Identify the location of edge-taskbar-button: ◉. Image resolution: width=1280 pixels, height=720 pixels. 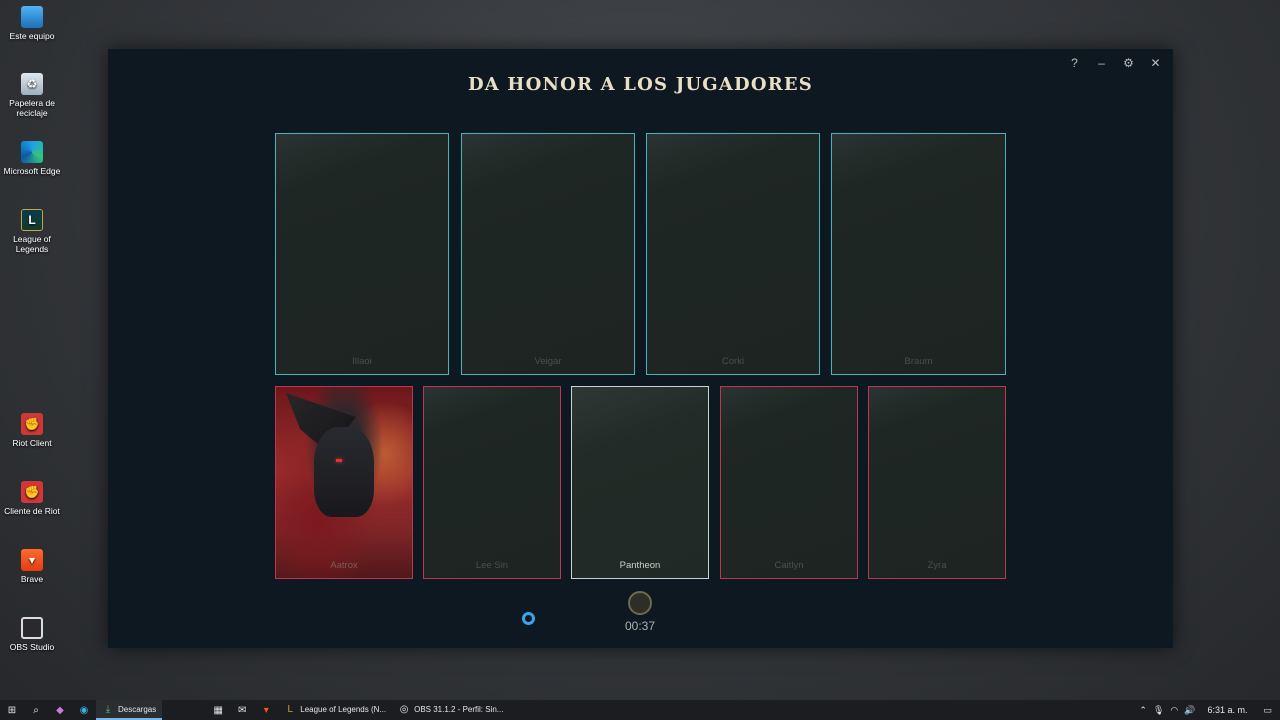
(84, 710).